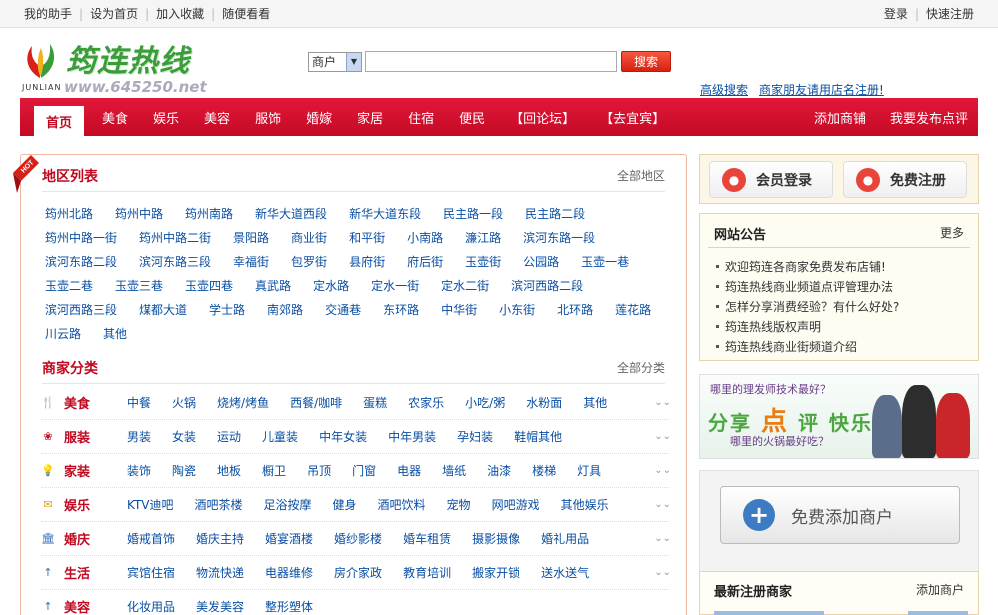 This screenshot has width=998, height=615. I want to click on area-link: 民主路一段, so click(473, 213).